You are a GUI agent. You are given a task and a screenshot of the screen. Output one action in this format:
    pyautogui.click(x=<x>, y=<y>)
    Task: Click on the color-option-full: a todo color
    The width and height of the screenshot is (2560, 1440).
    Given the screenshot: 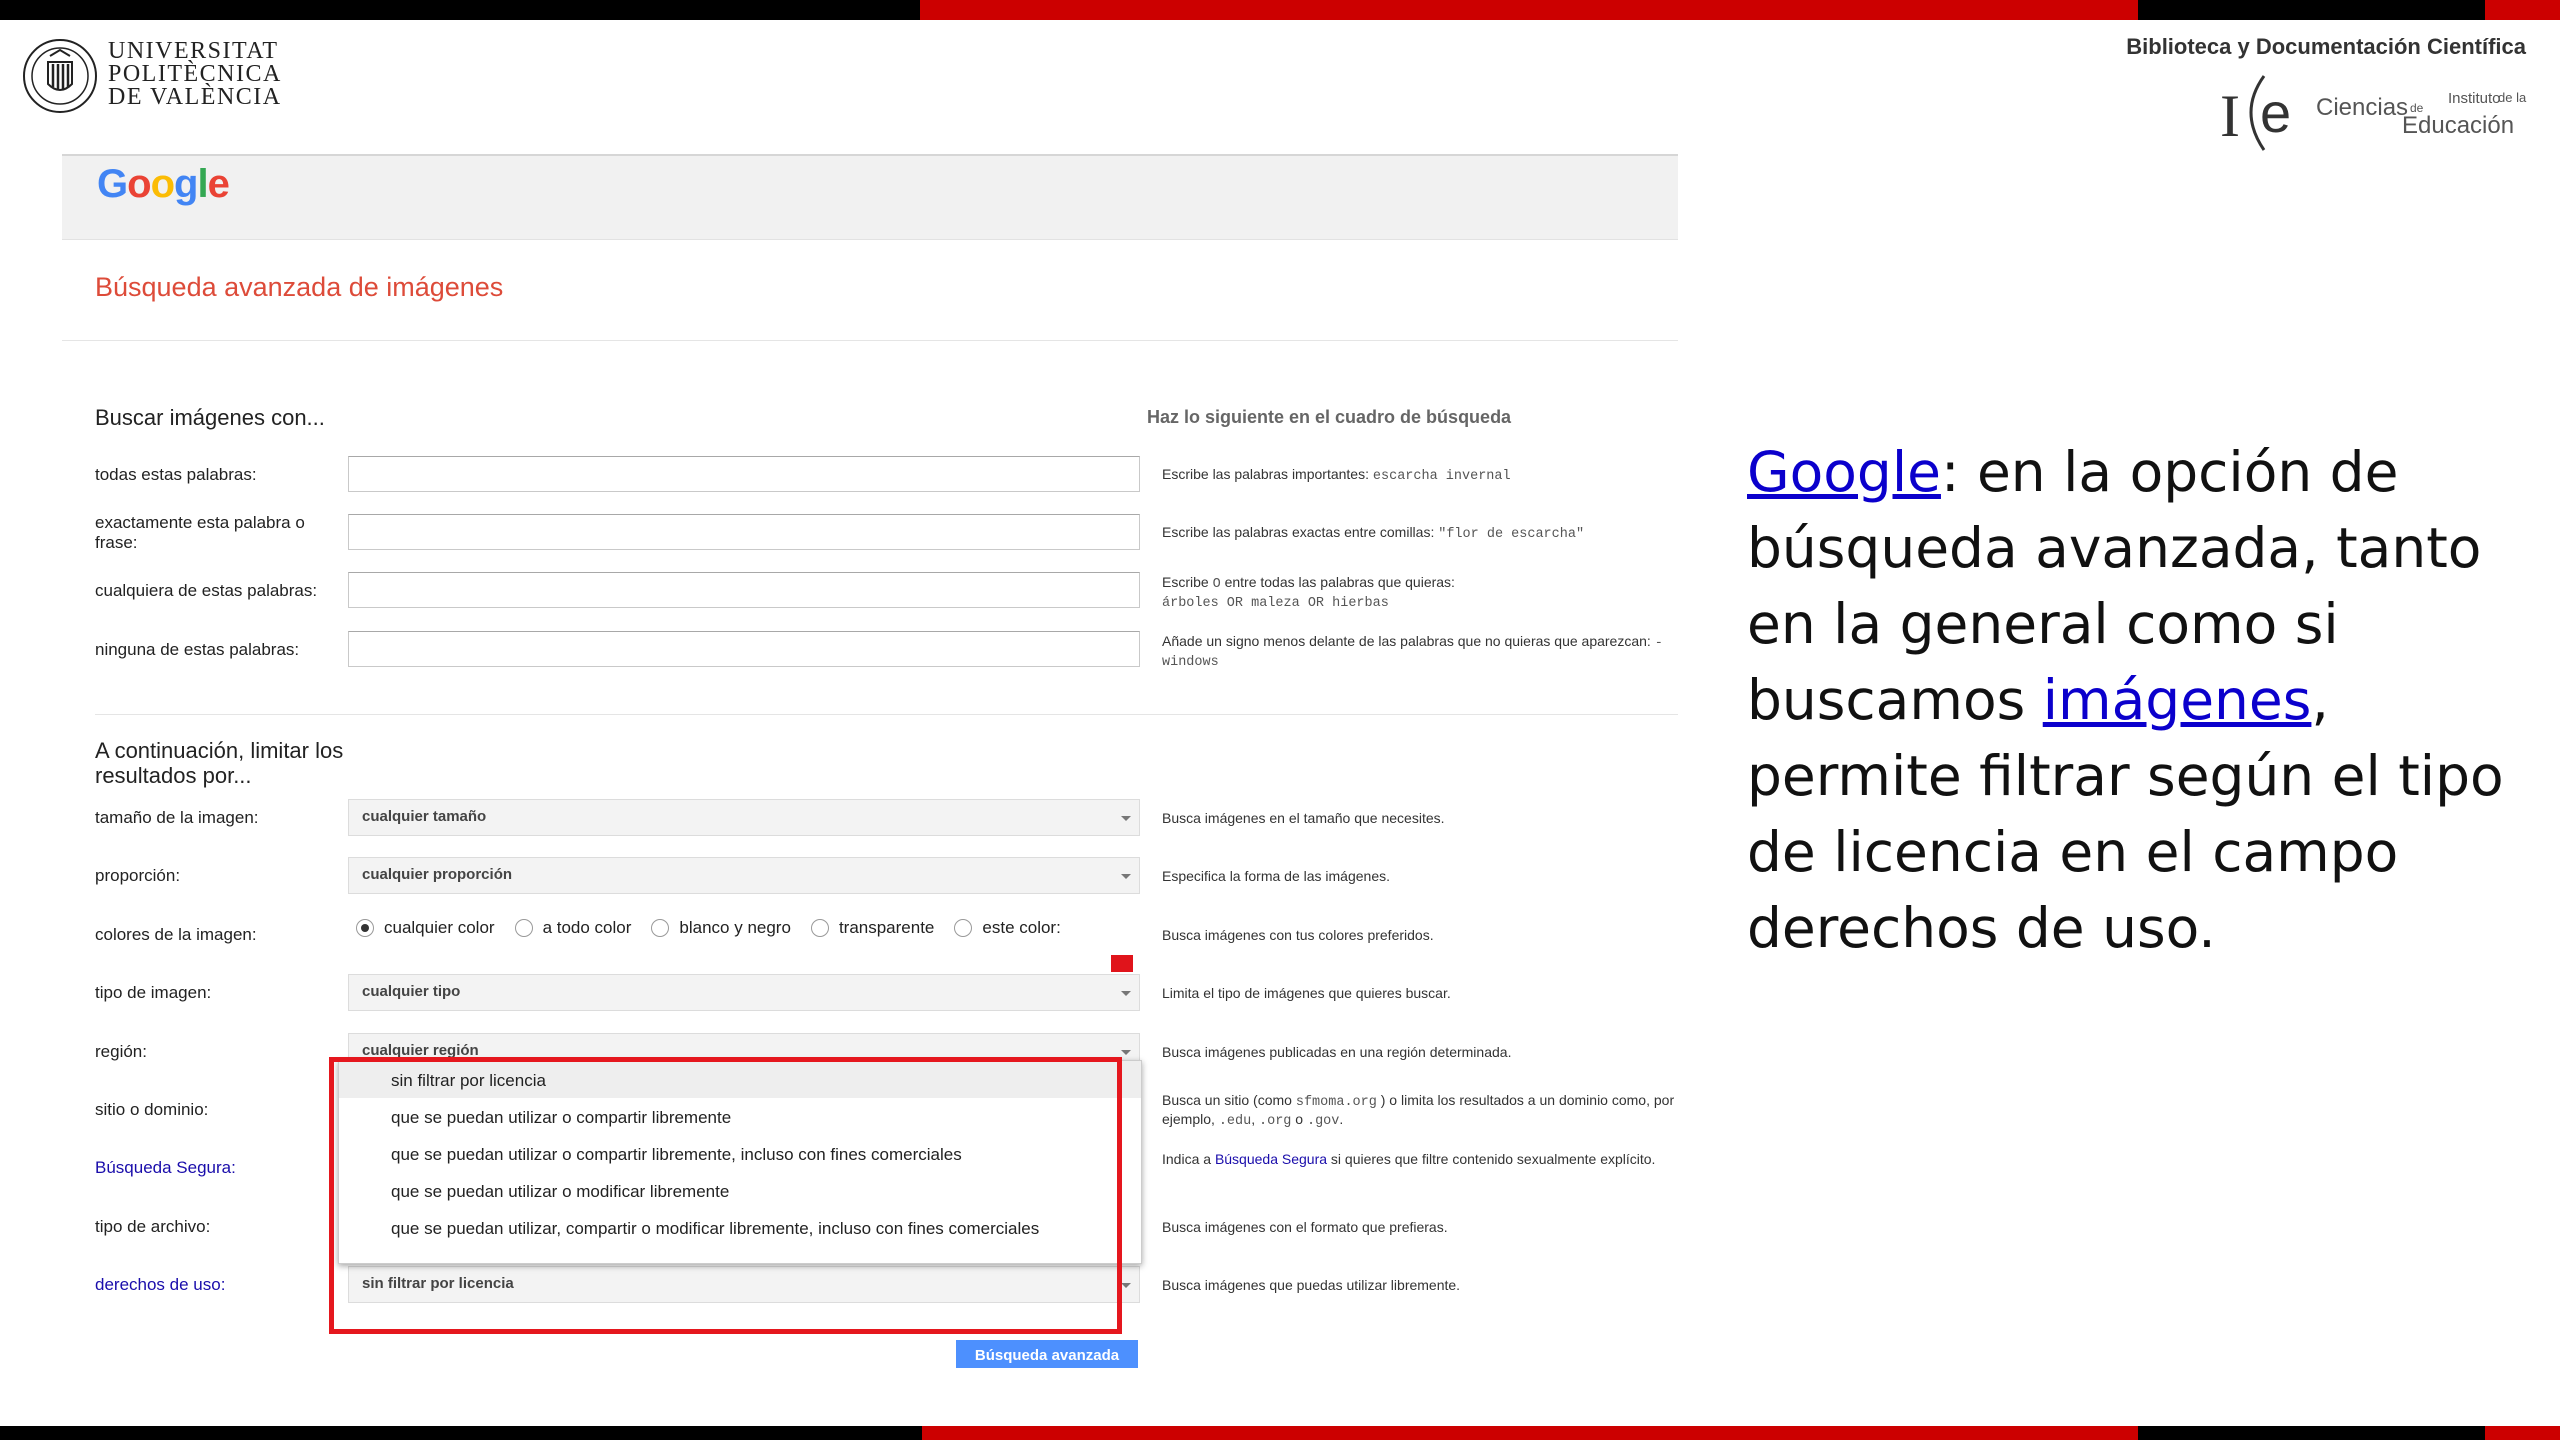 What is the action you would take?
    pyautogui.click(x=573, y=928)
    